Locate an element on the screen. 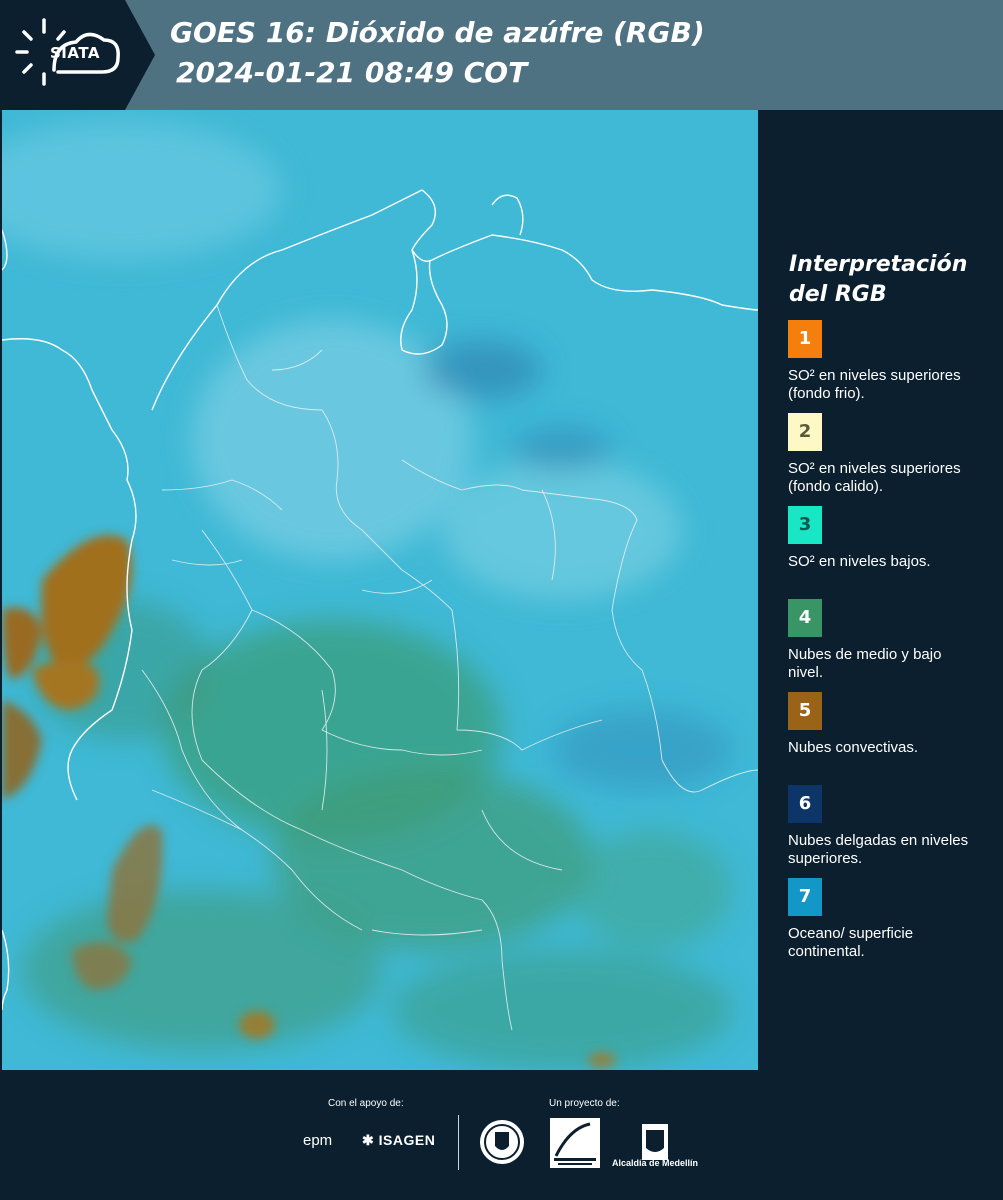  legend-swatch-1: 1 is located at coordinates (805, 339).